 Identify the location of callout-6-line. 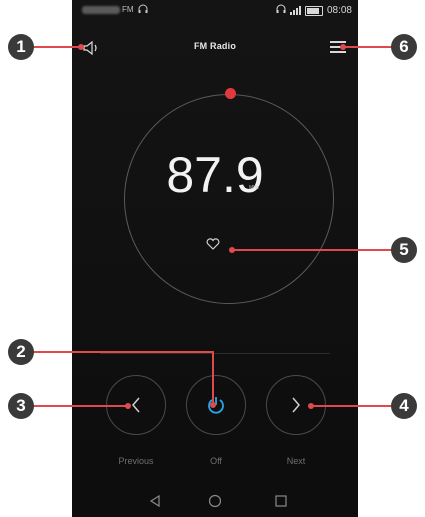
(368, 47).